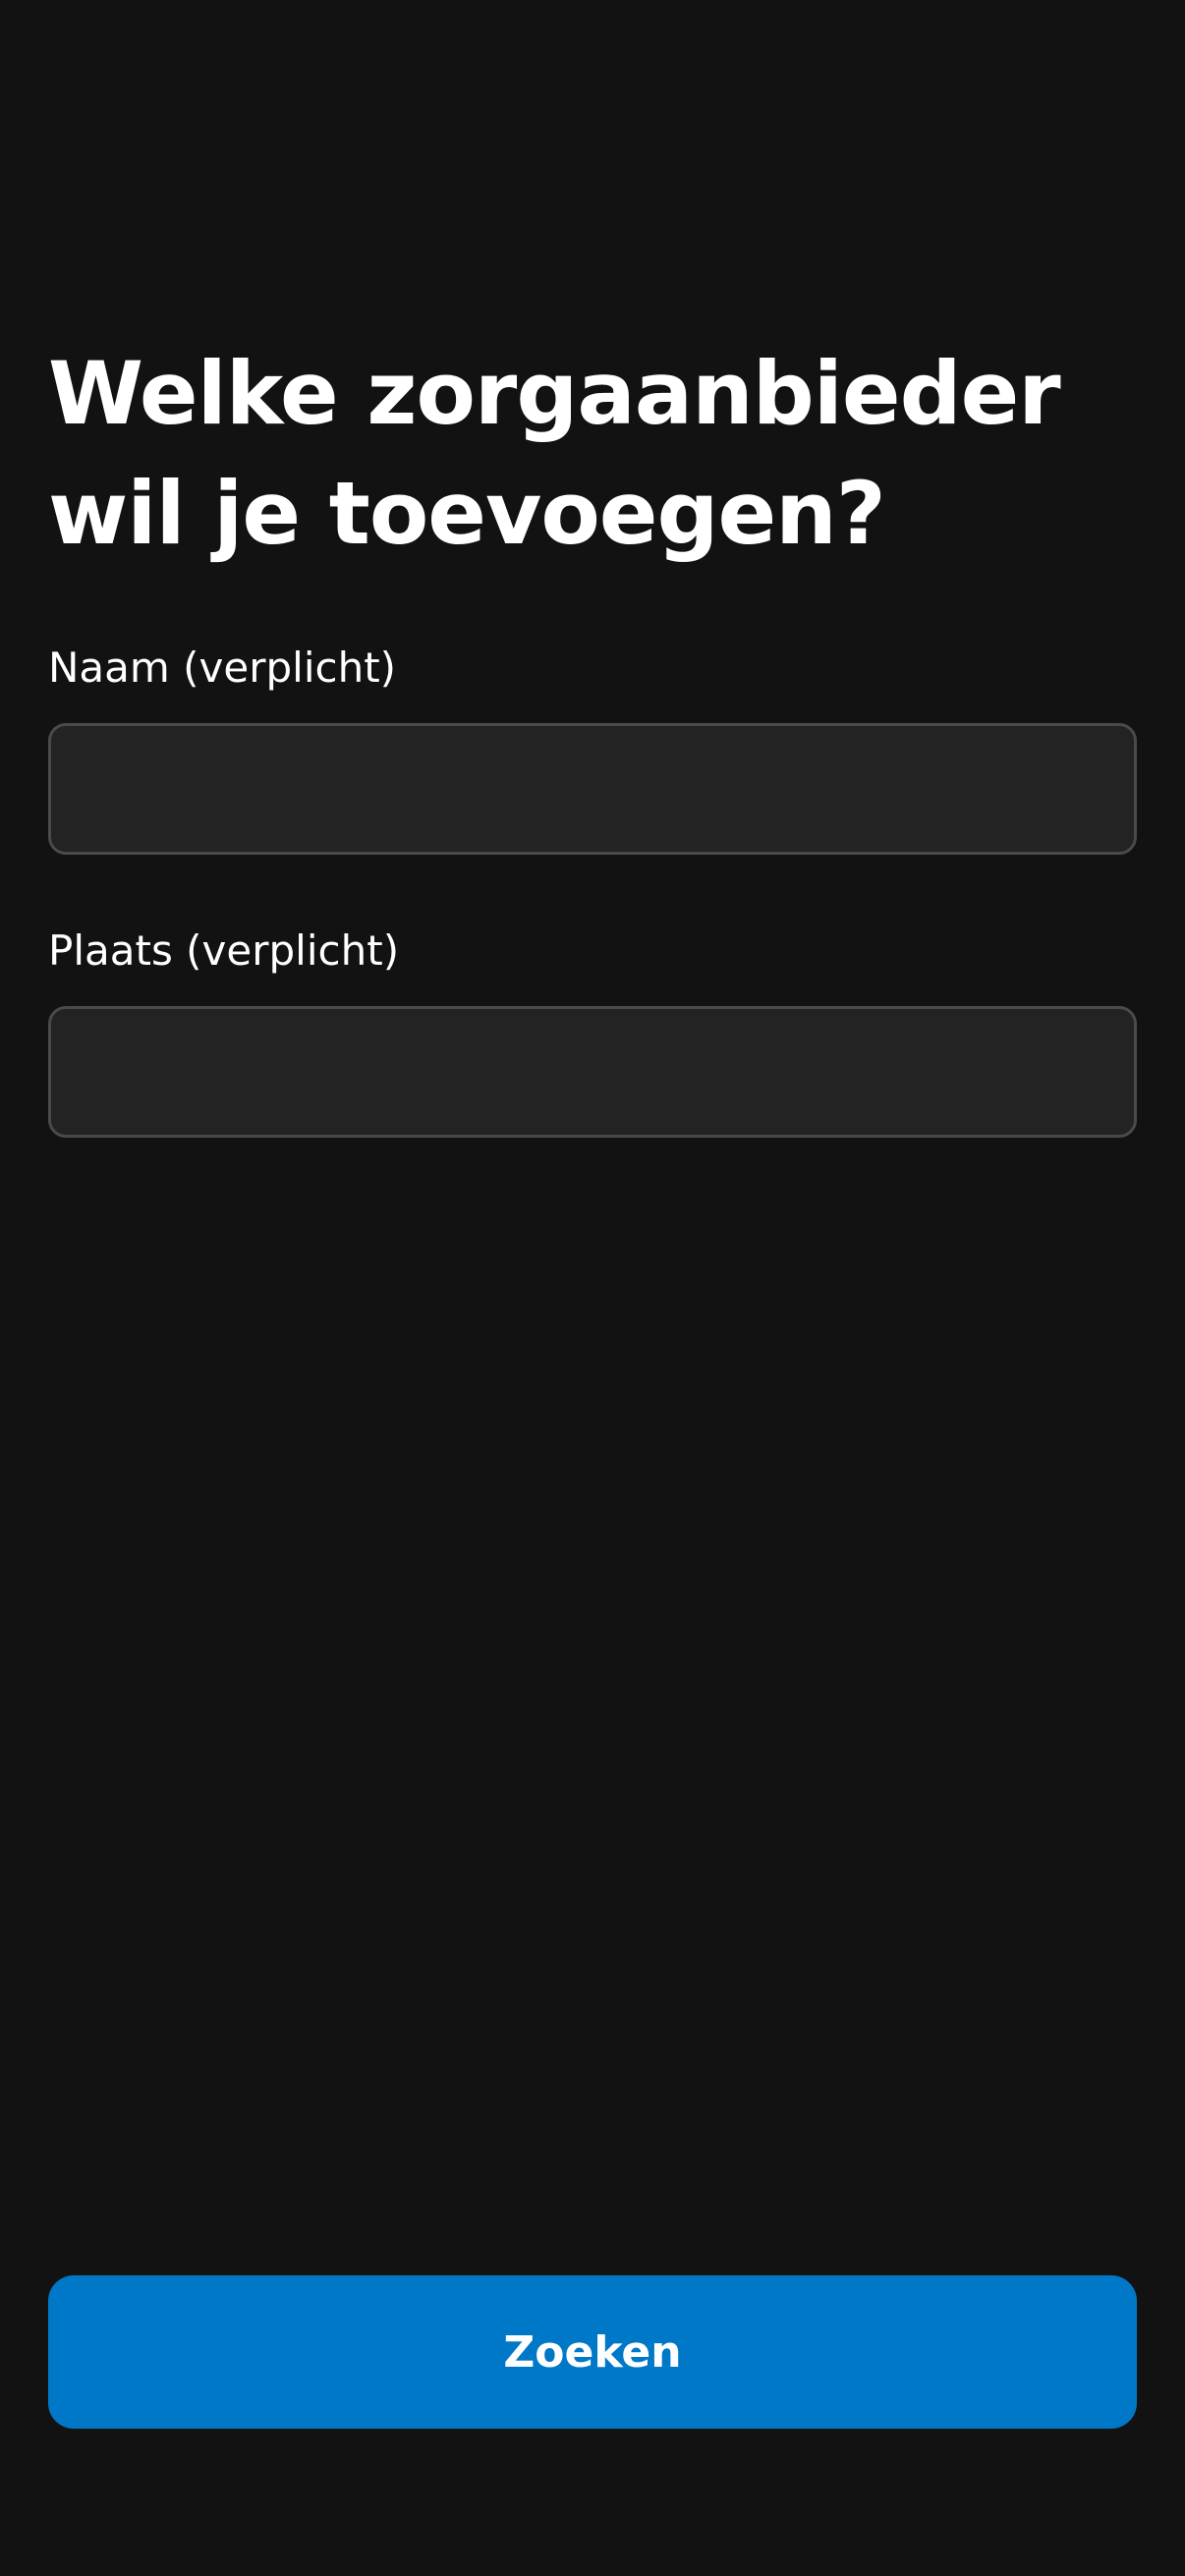  I want to click on name-field-label: Naam (verplicht), so click(223, 668).